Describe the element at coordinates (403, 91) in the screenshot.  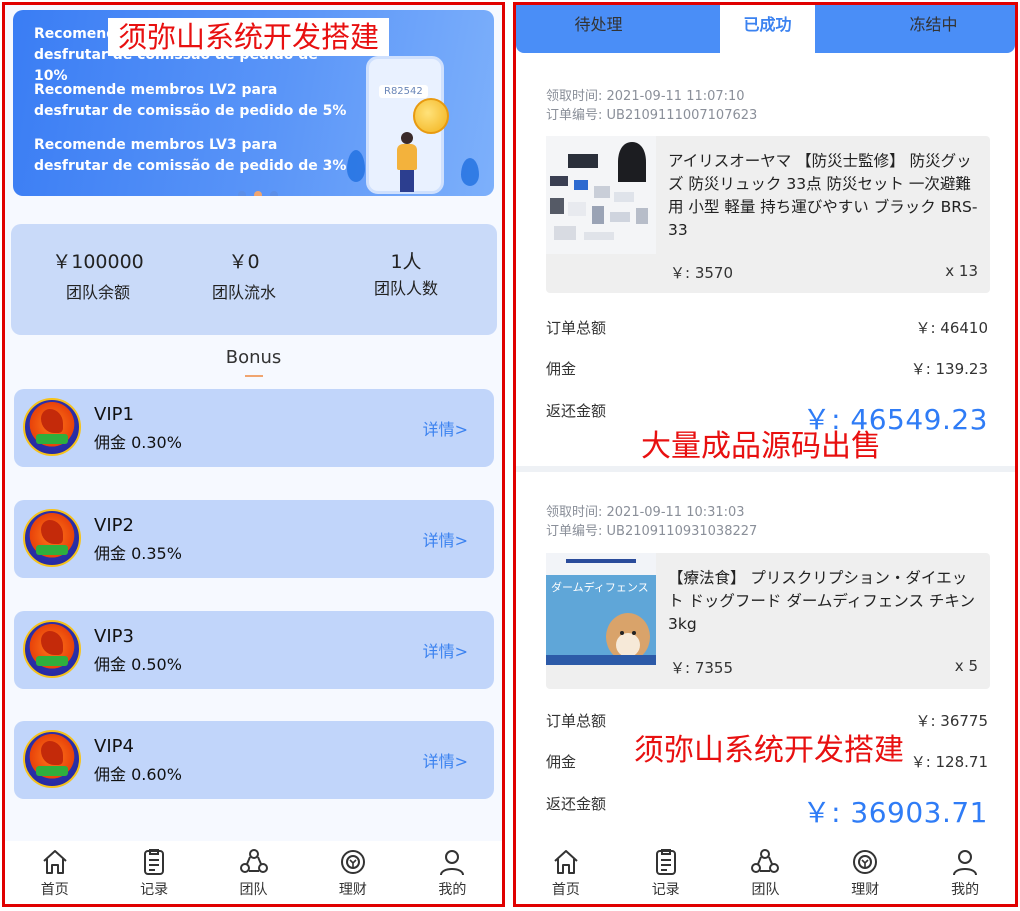
I see `phone-code: R82542` at that location.